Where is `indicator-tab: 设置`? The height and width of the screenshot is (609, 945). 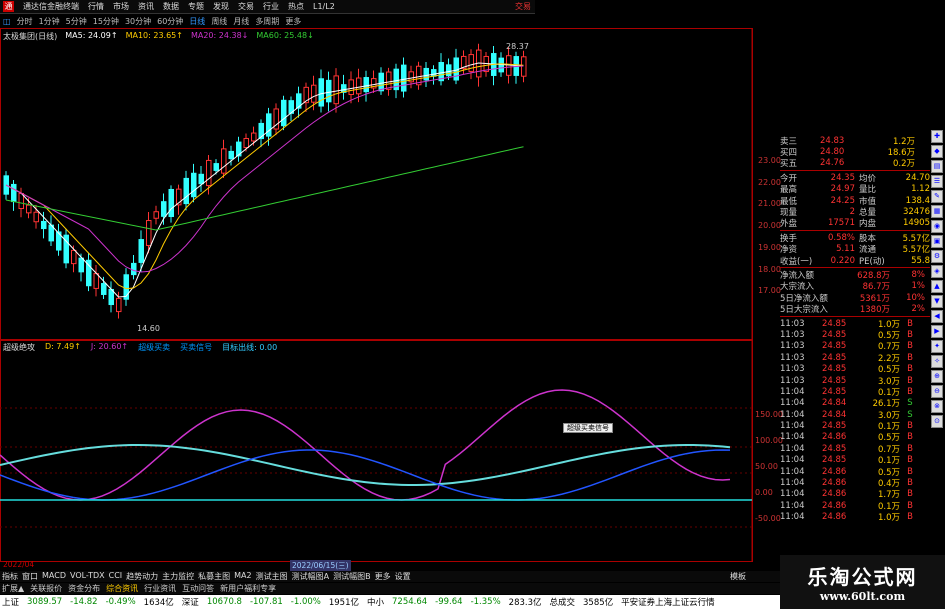
indicator-tab: 设置 is located at coordinates (403, 576).